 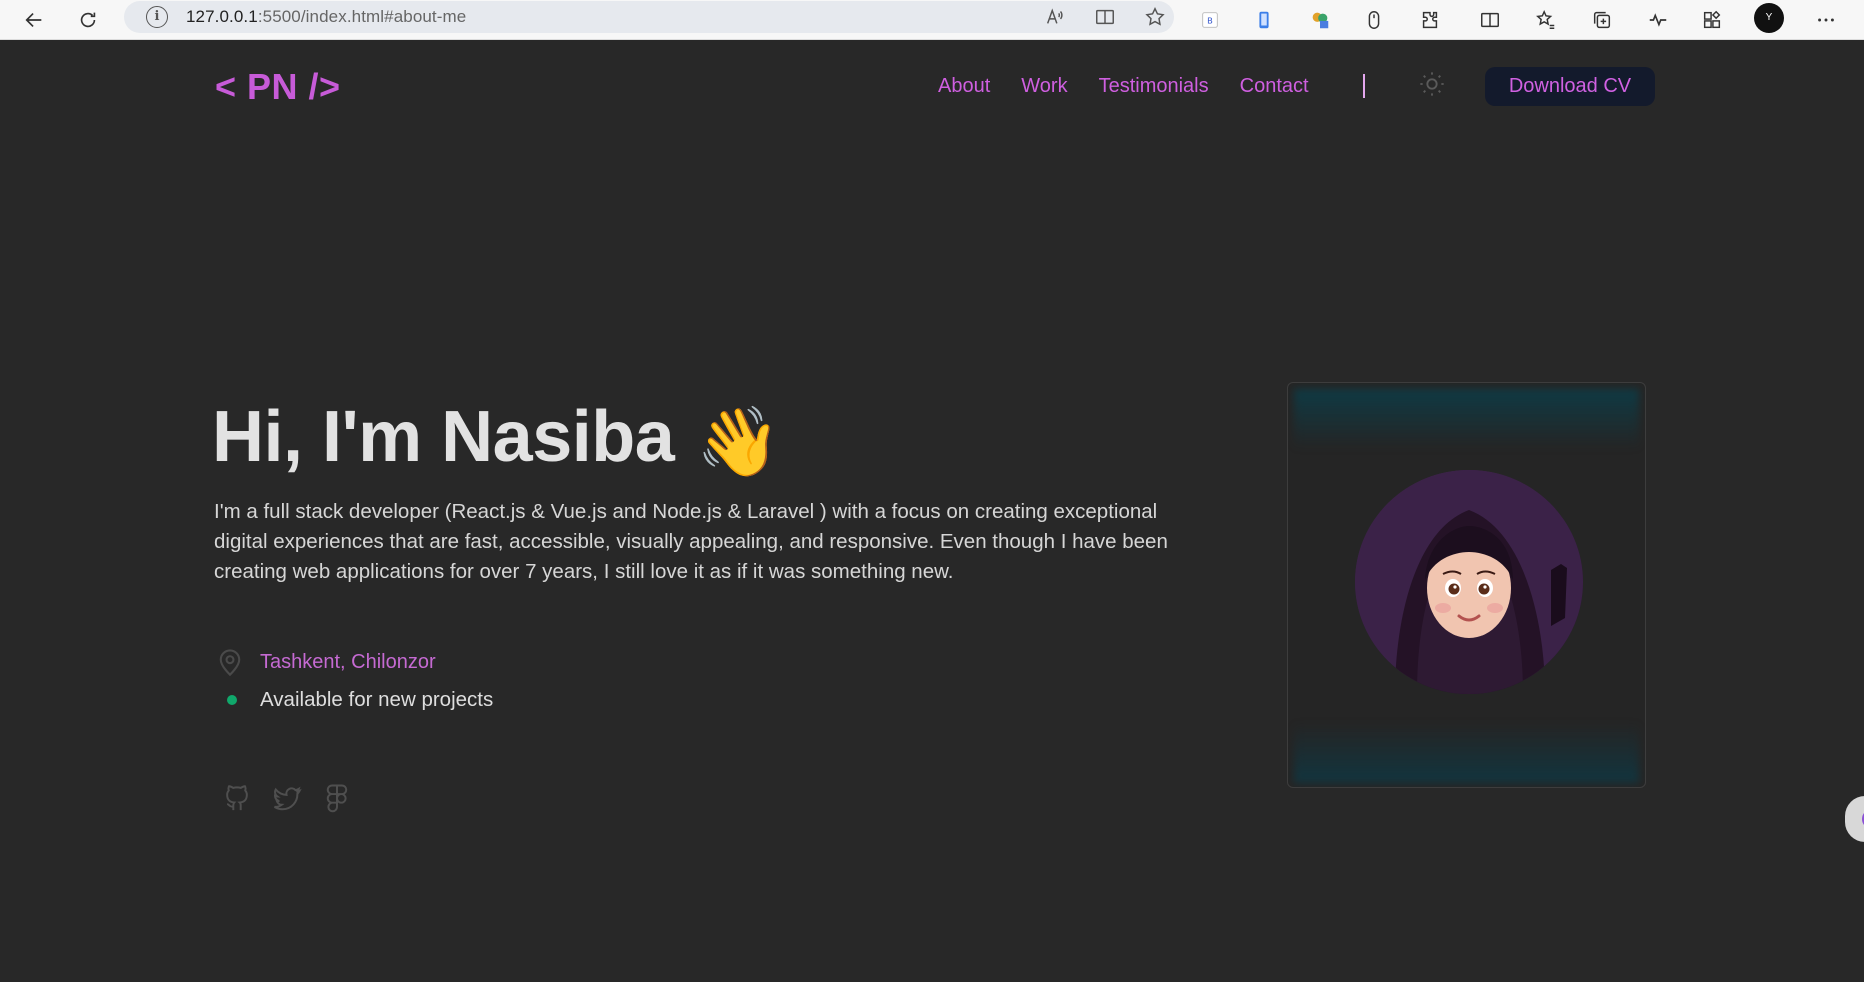 I want to click on nav-contact: Contact, so click(x=1274, y=86).